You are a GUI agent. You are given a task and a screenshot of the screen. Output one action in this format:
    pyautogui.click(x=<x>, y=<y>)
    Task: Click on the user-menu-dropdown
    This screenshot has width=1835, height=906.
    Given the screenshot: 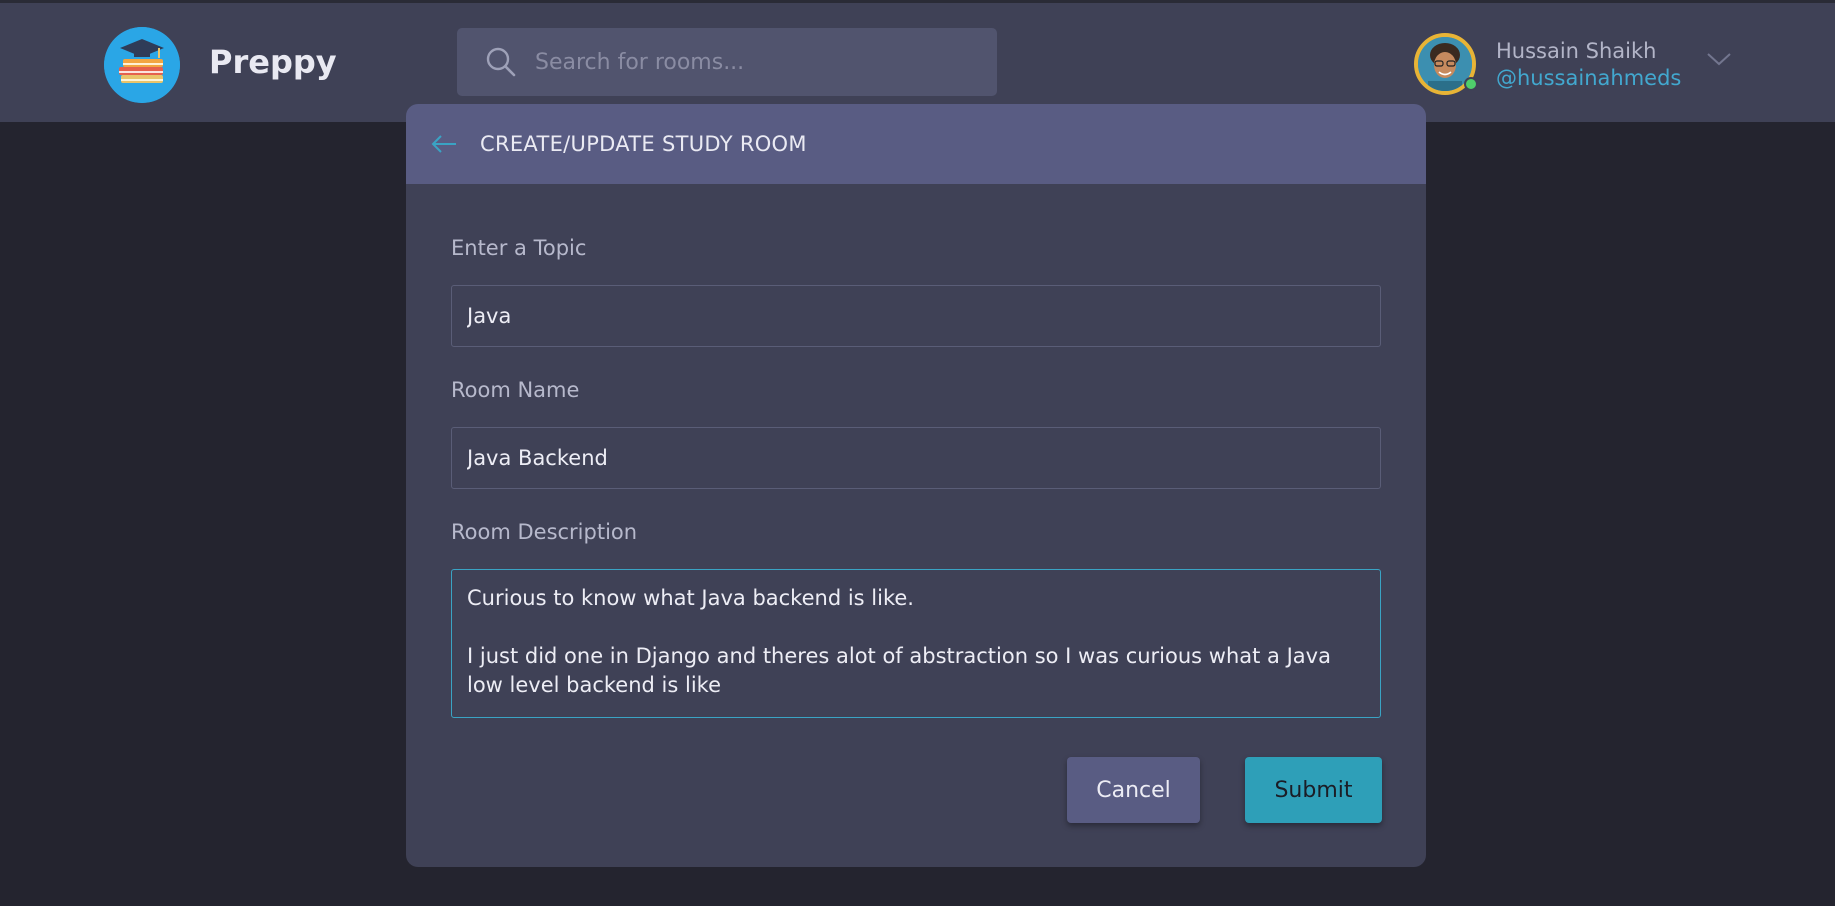 What is the action you would take?
    pyautogui.click(x=1719, y=61)
    